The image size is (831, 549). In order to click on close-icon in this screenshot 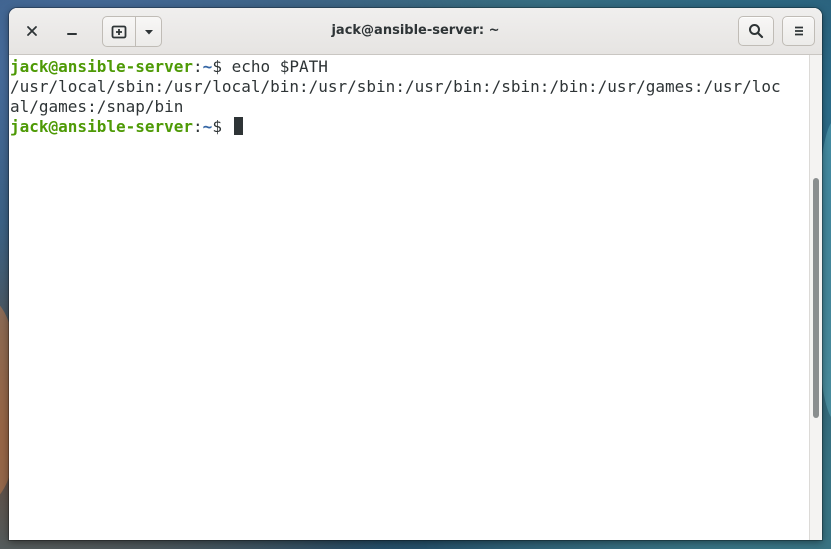, I will do `click(32, 31)`.